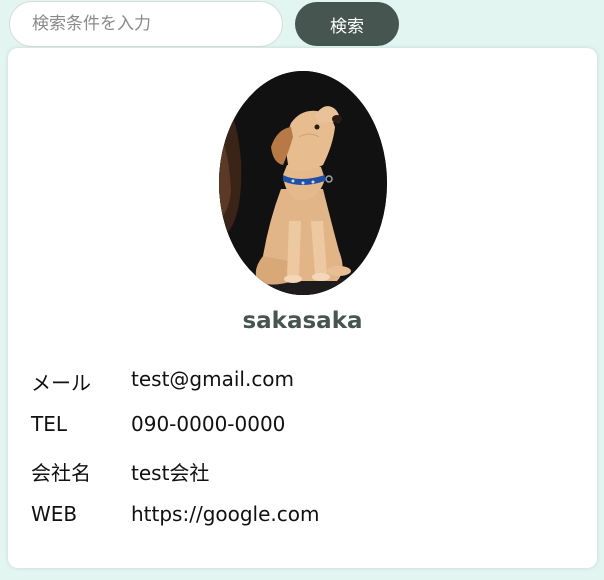 The image size is (604, 580). Describe the element at coordinates (61, 473) in the screenshot. I see `info-label: 会社名` at that location.